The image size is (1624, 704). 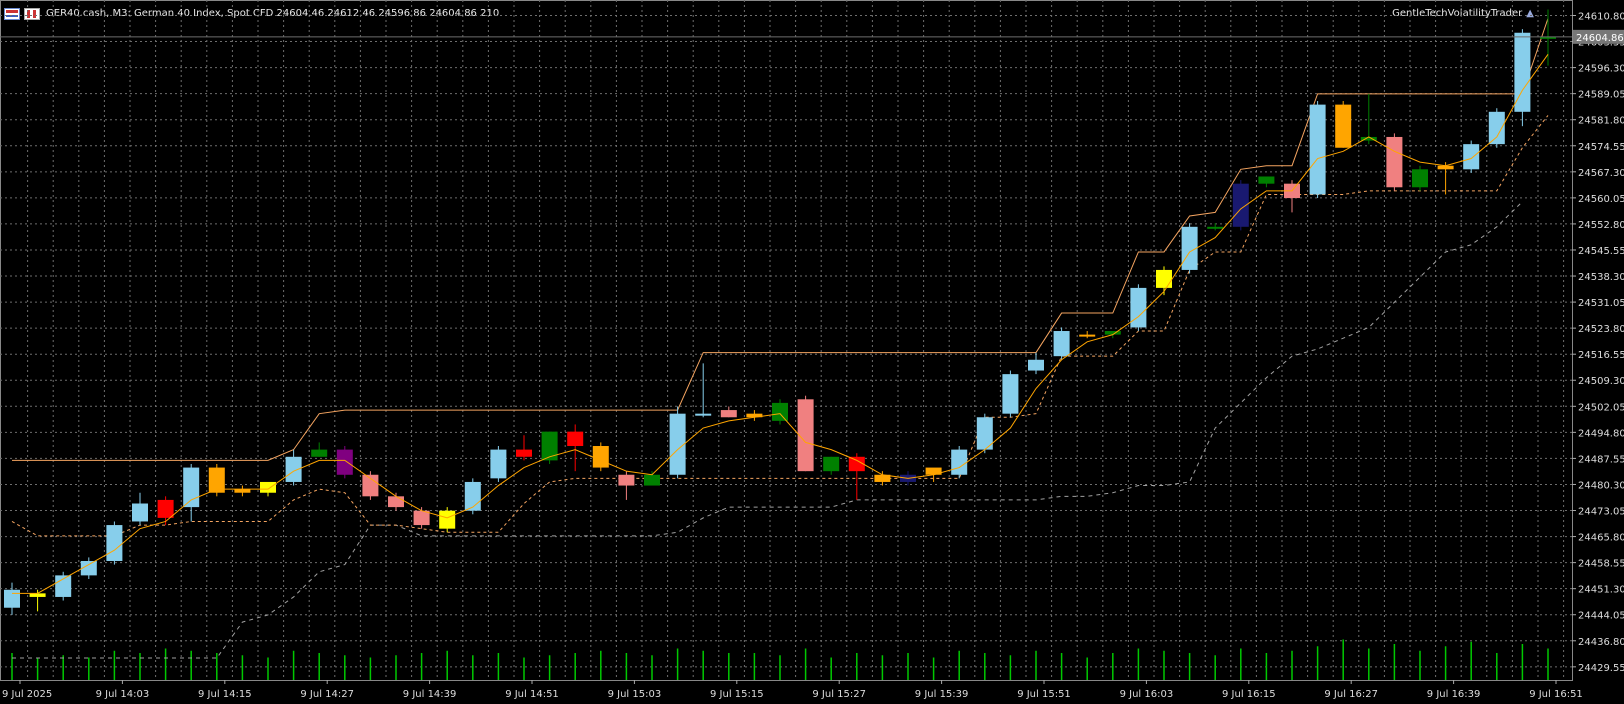 I want to click on x-axis-label: 9 Jul 14:39, so click(x=430, y=694).